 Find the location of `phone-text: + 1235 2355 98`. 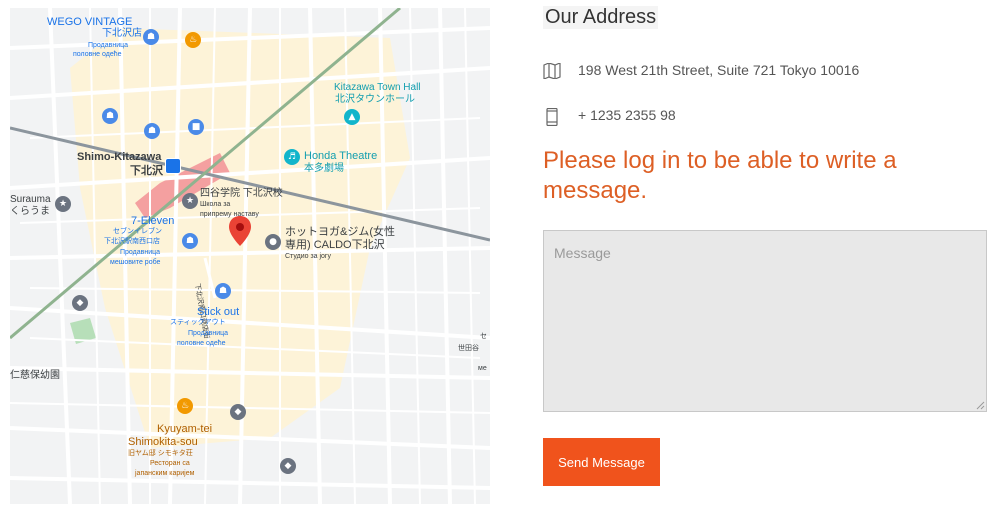

phone-text: + 1235 2355 98 is located at coordinates (627, 115).